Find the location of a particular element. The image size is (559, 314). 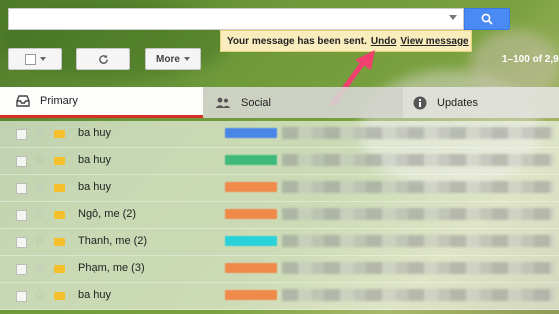

email-sender: Phạm, me (3) is located at coordinates (111, 268).